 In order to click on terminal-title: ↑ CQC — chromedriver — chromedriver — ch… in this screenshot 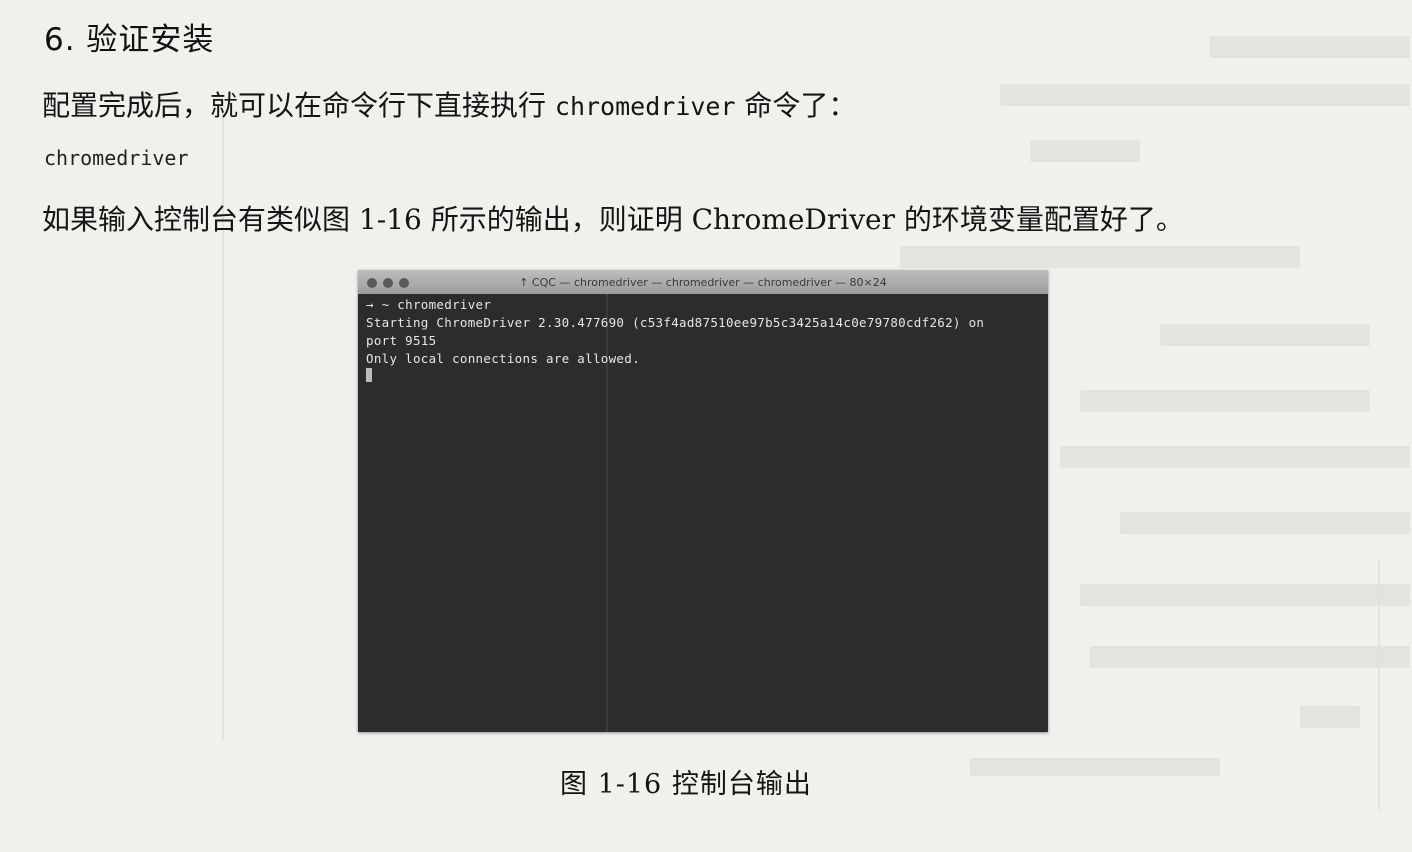, I will do `click(703, 282)`.